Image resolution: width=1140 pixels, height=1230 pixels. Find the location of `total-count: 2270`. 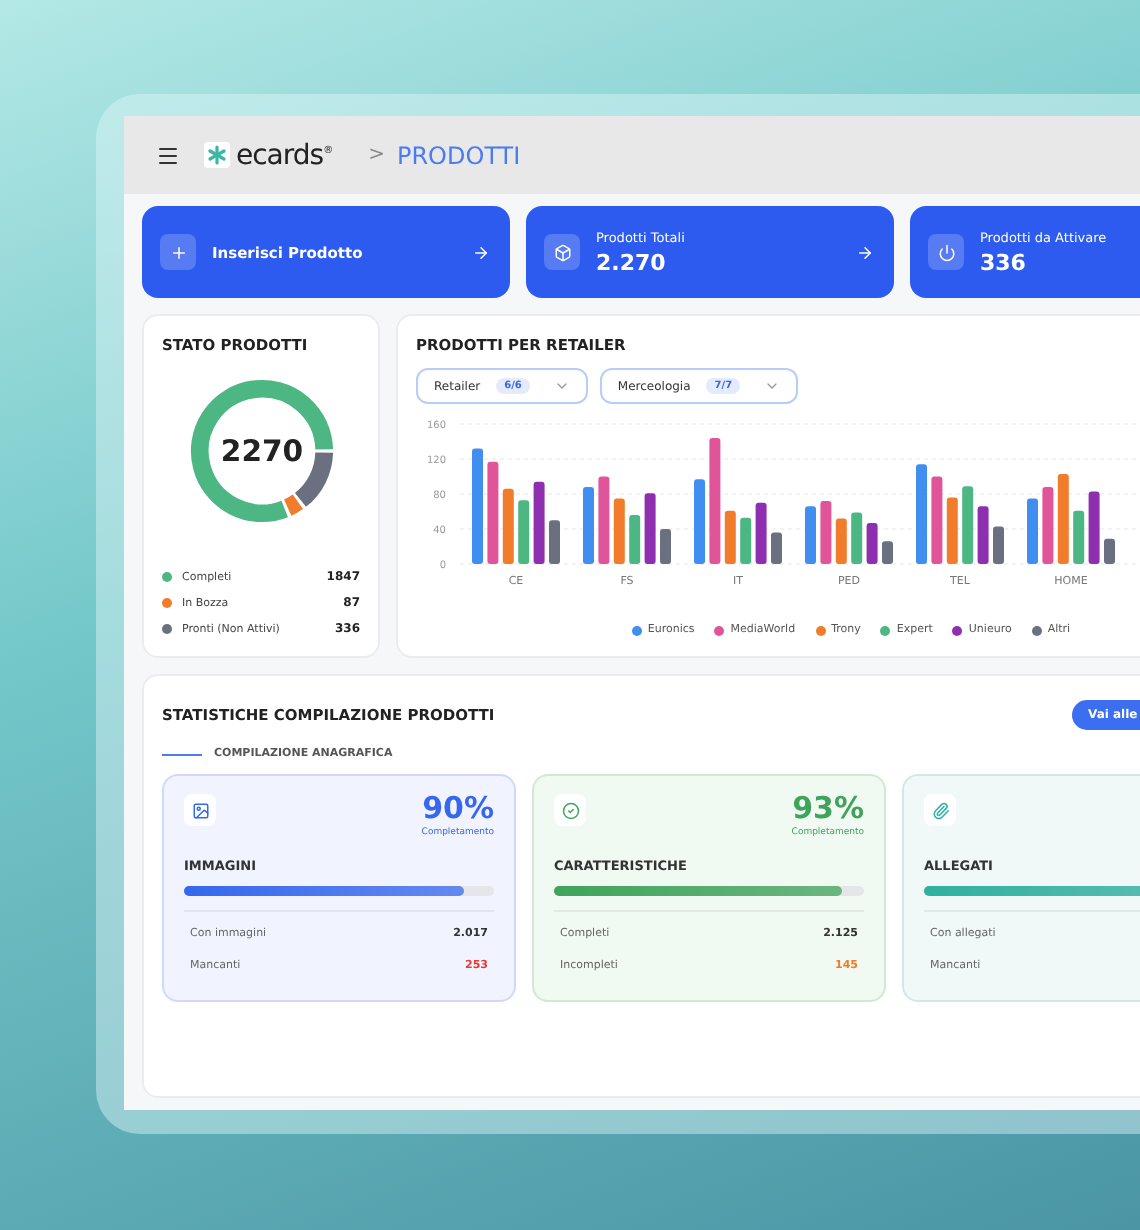

total-count: 2270 is located at coordinates (261, 451).